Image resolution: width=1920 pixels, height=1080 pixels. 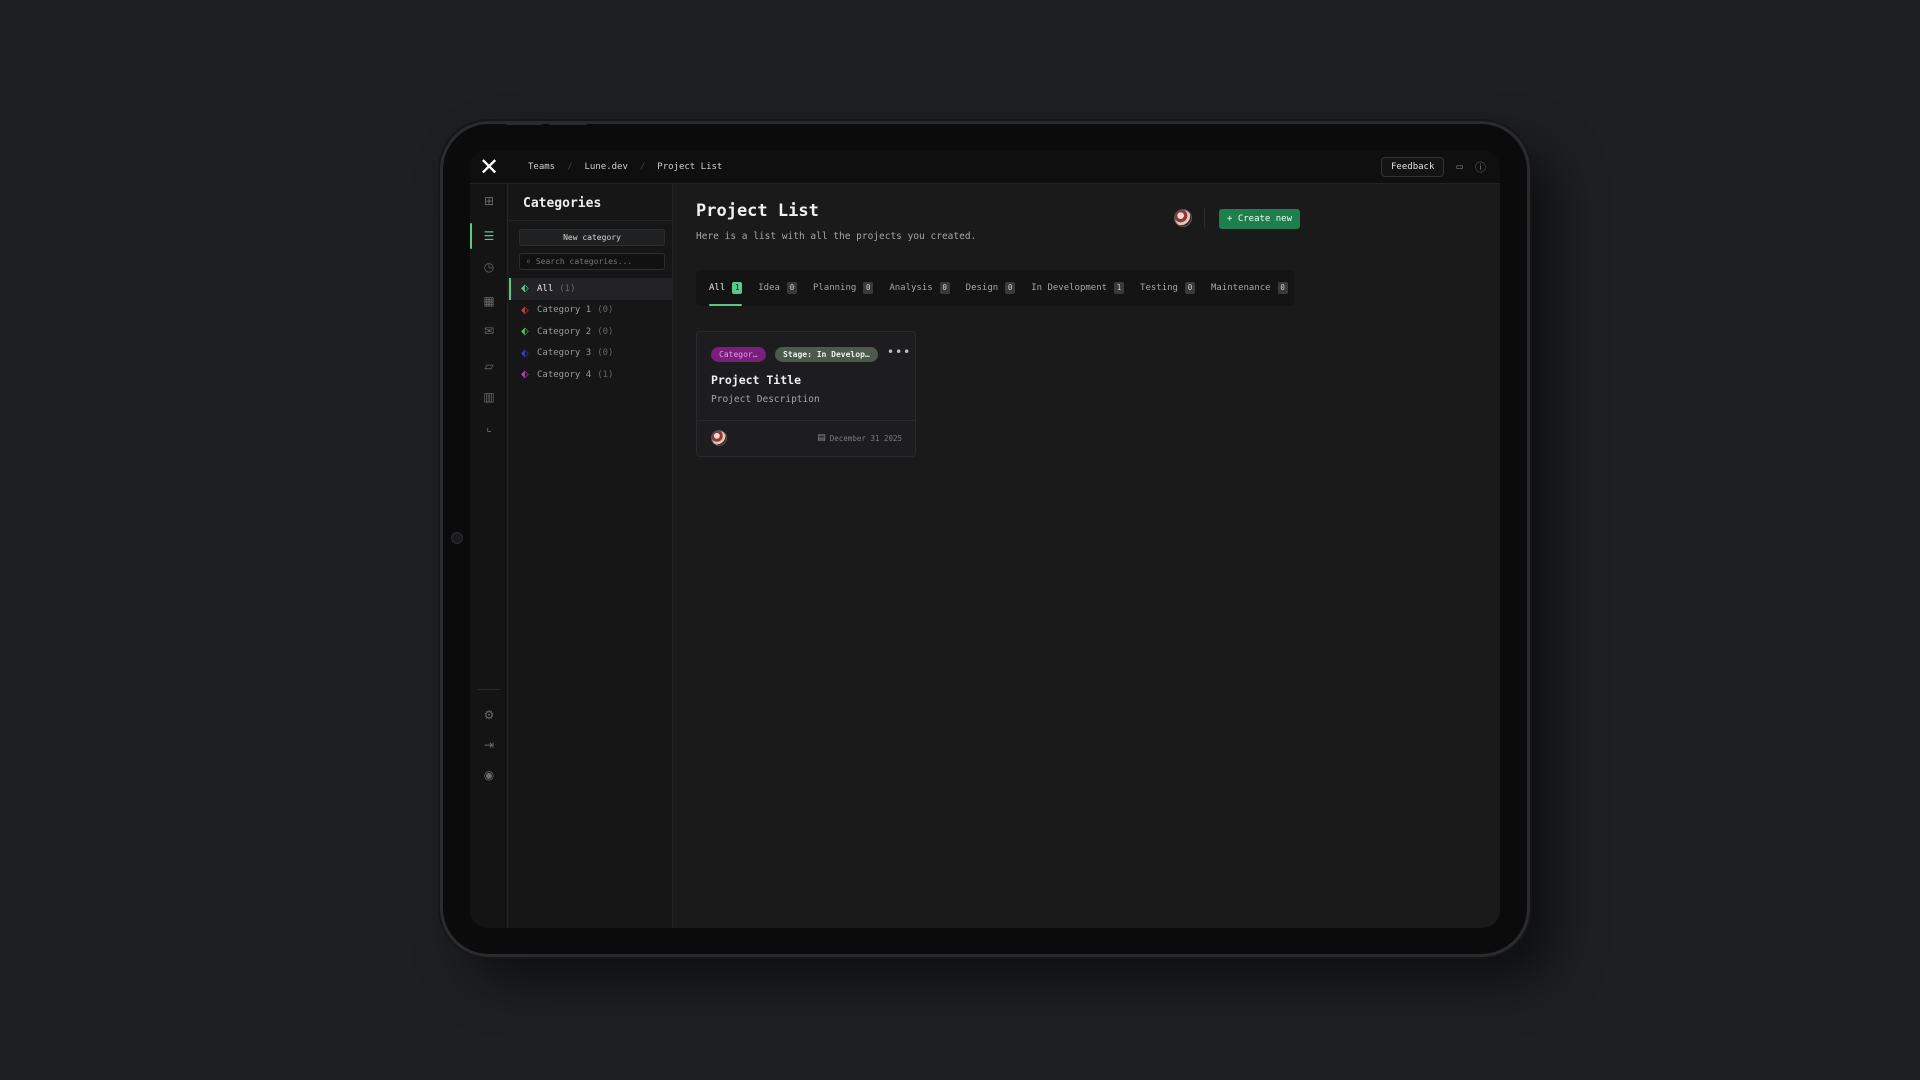 I want to click on tab-label: Analysis, so click(x=911, y=288).